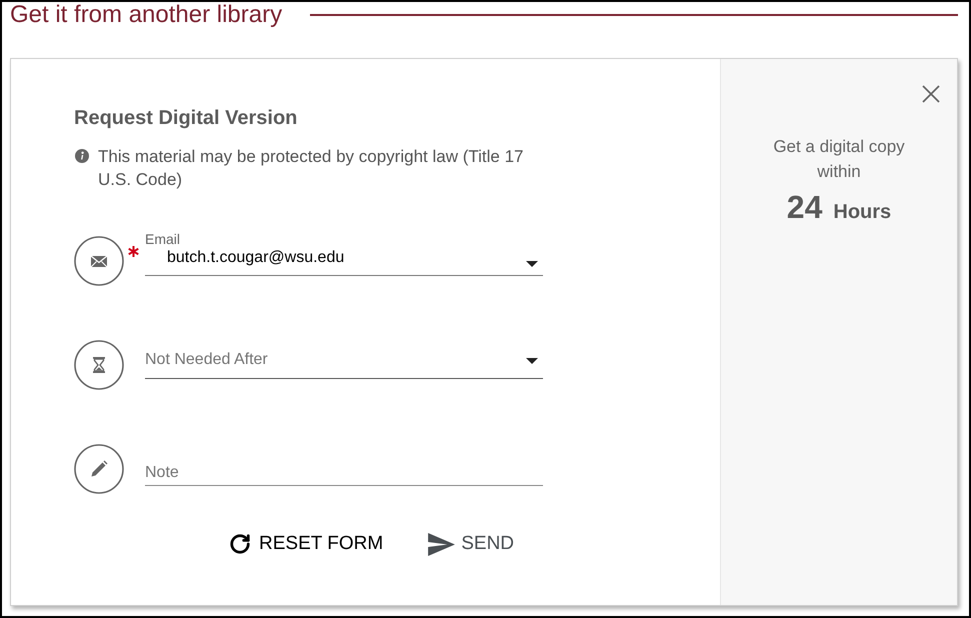 This screenshot has height=618, width=971. What do you see at coordinates (442, 544) in the screenshot?
I see `send-icon` at bounding box center [442, 544].